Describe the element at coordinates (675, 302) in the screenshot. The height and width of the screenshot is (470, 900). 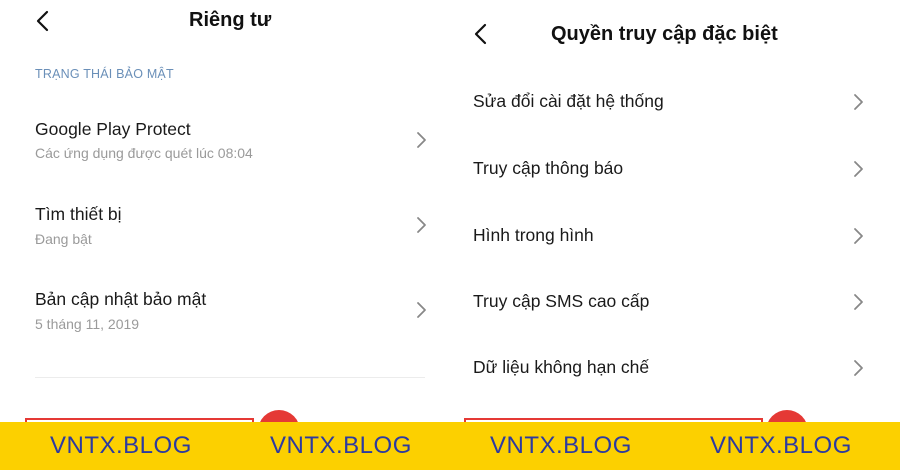
I see `settings-item-premium-sms-access: Truy cập SMS cao cấp` at that location.